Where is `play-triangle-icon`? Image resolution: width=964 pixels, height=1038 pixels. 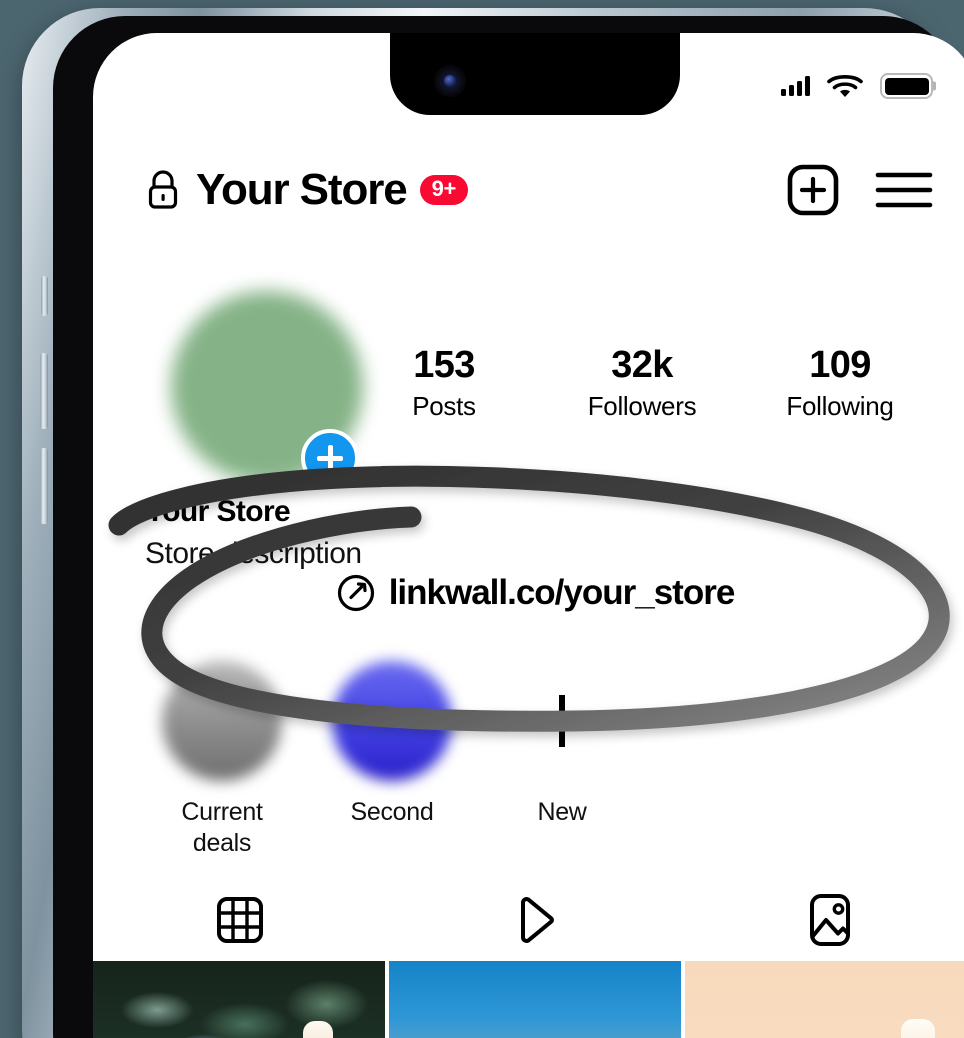 play-triangle-icon is located at coordinates (537, 920).